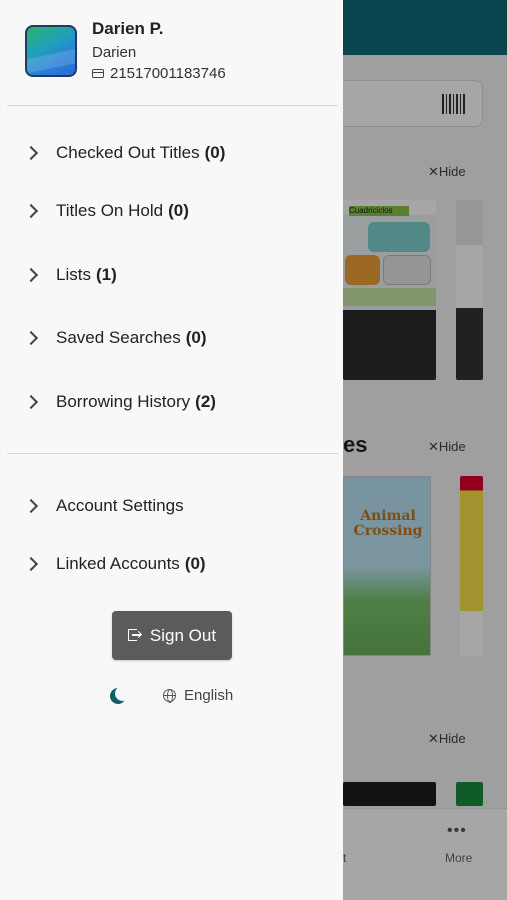 The width and height of the screenshot is (507, 900). Describe the element at coordinates (118, 337) in the screenshot. I see `menu-item-label: Saved Searches` at that location.